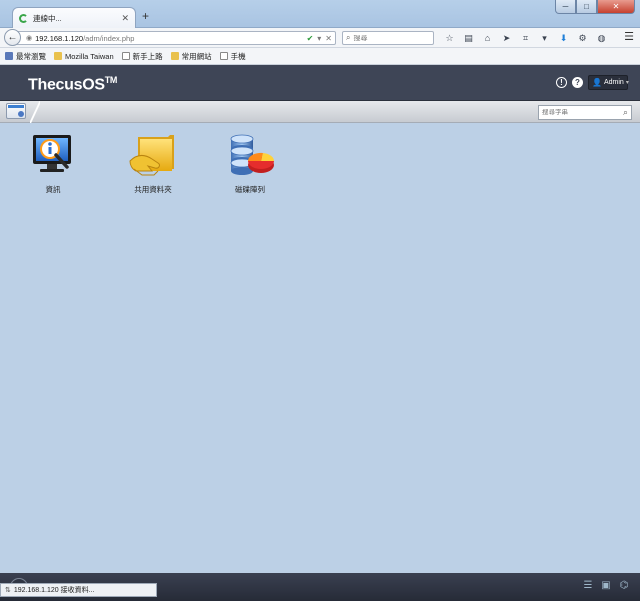 This screenshot has height=601, width=640. Describe the element at coordinates (624, 585) in the screenshot. I see `network-icon: ⌬` at that location.